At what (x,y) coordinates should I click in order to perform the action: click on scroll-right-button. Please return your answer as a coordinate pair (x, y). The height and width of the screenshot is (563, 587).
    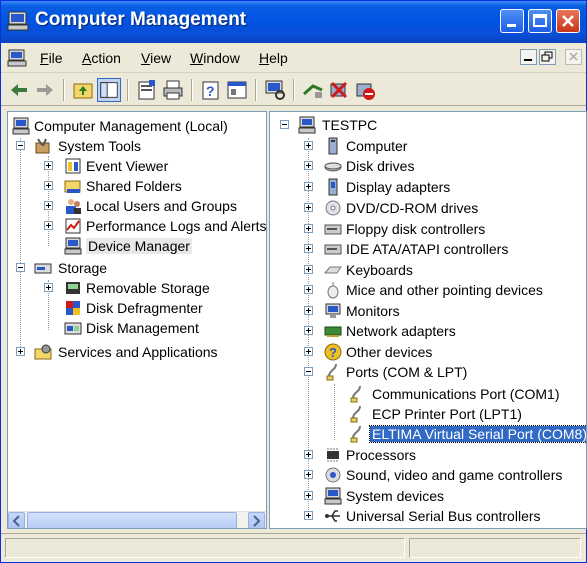
    Looking at the image, I should click on (256, 520).